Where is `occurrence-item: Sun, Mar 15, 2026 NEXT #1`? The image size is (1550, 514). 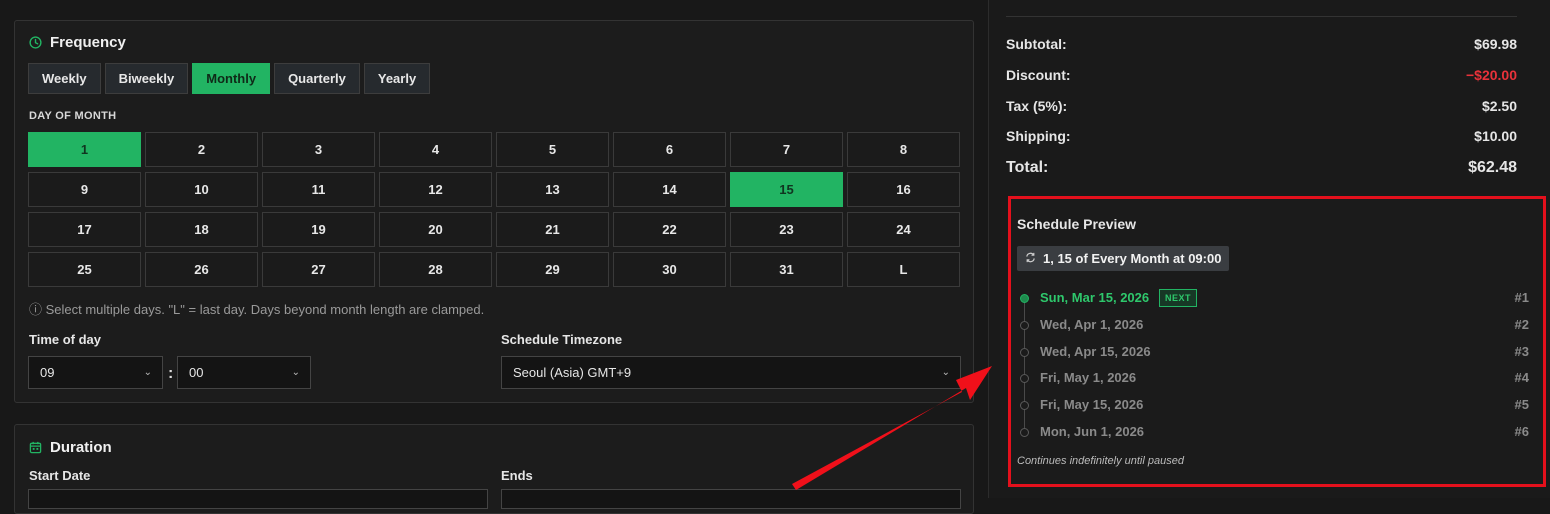
occurrence-item: Sun, Mar 15, 2026 NEXT #1 is located at coordinates (1273, 299).